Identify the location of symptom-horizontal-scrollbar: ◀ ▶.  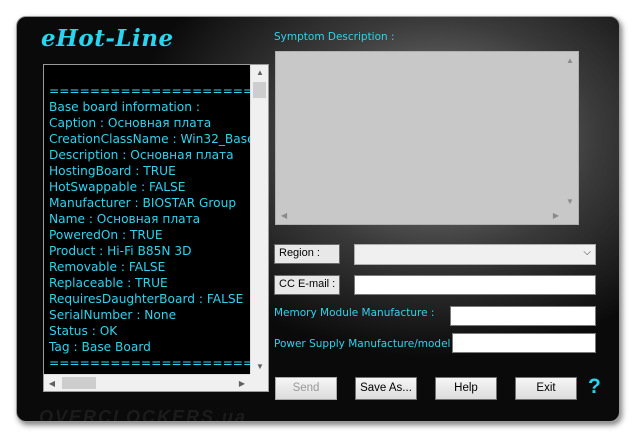
(420, 216).